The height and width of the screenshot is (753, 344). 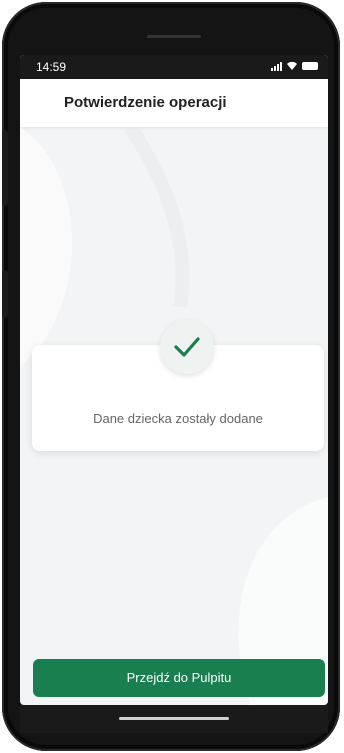 I want to click on go-to-dashboard-button: Przejdź do Pulpitu, so click(x=179, y=678).